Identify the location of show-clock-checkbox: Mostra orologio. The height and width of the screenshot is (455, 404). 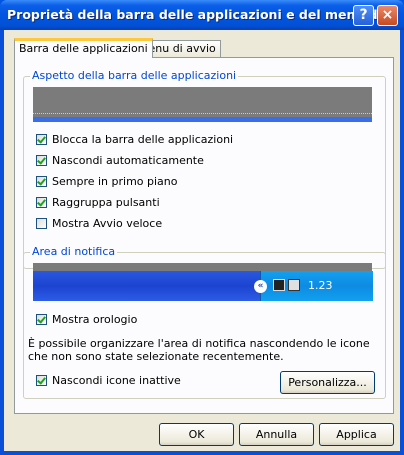
(86, 319).